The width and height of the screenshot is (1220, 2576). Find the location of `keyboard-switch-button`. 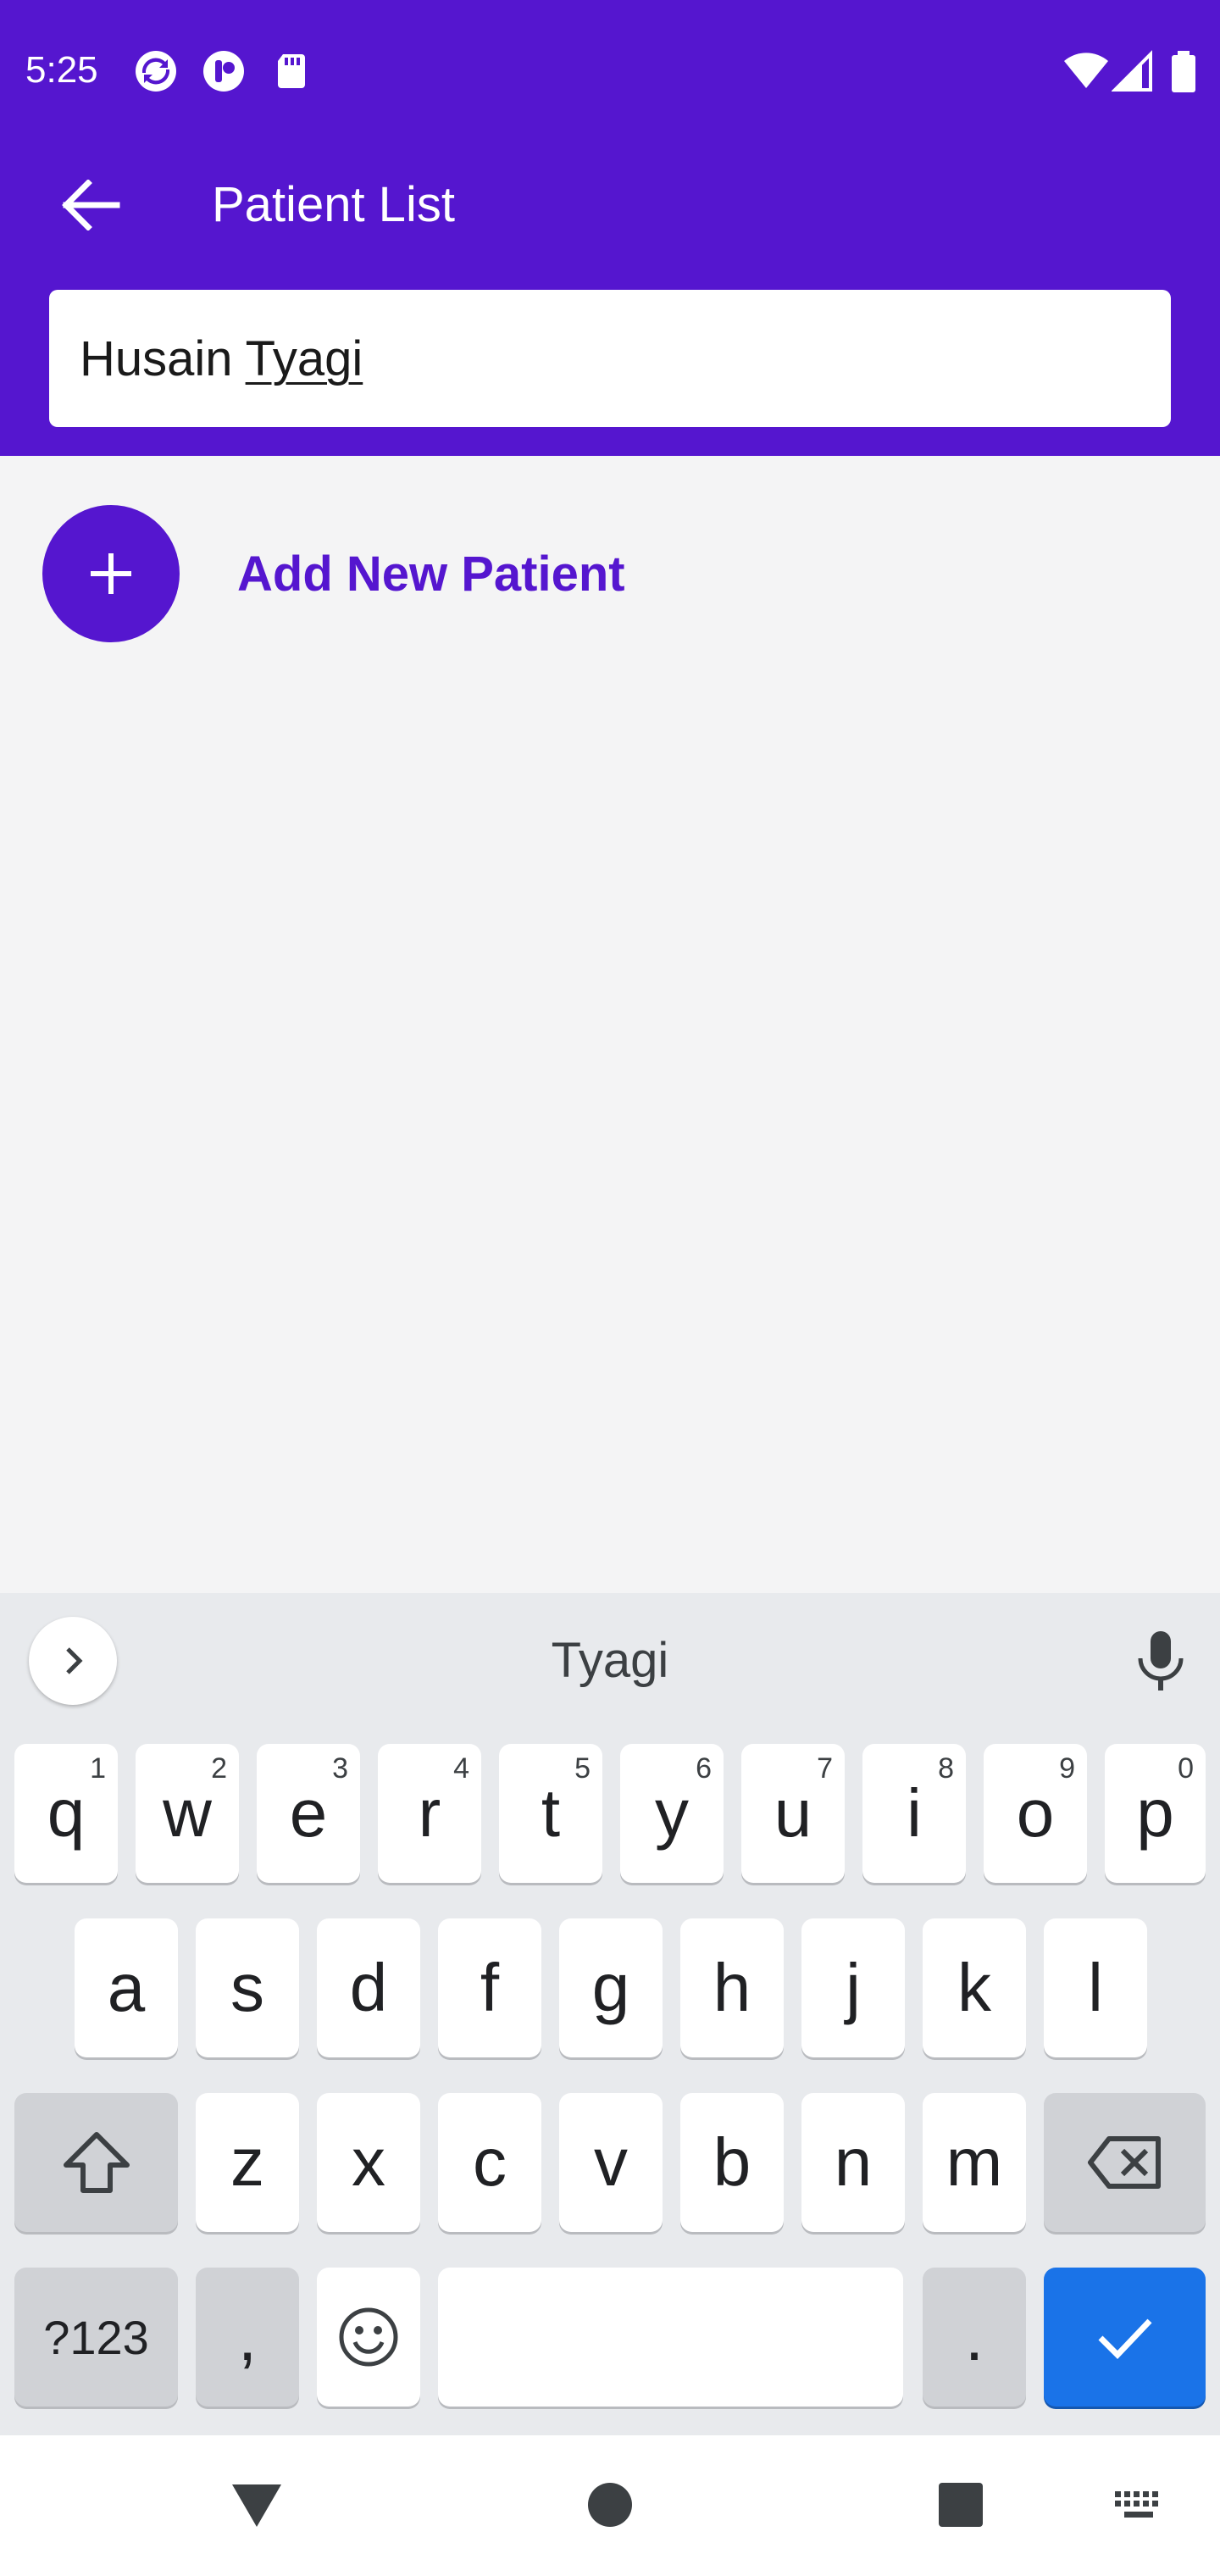

keyboard-switch-button is located at coordinates (1138, 2509).